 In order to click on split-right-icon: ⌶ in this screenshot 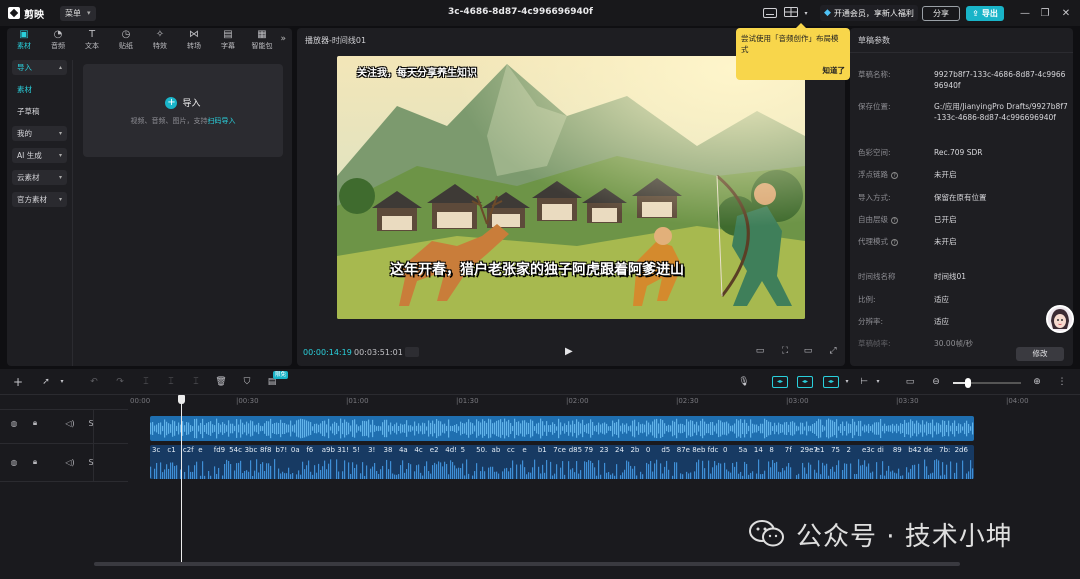, I will do `click(196, 382)`.